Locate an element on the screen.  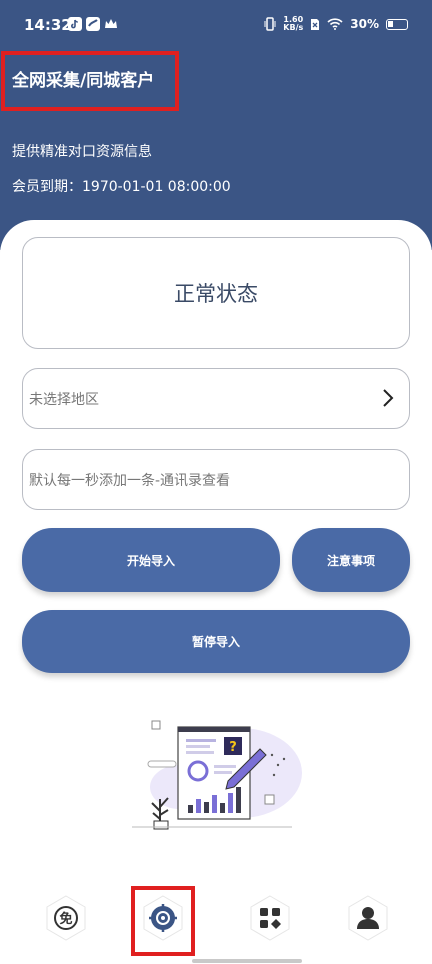
network-speed: 1.60 KB/s is located at coordinates (293, 24).